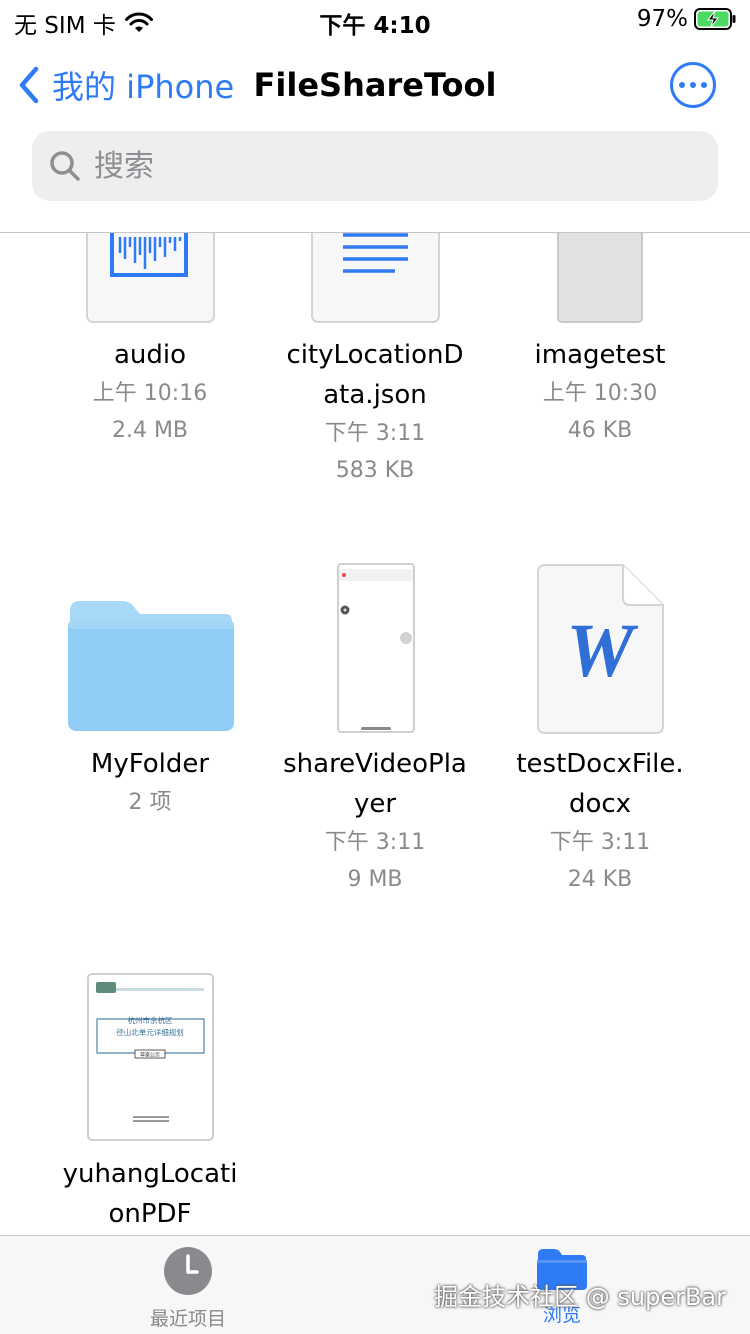 Image resolution: width=750 pixels, height=1334 pixels. I want to click on clock-icon, so click(188, 1271).